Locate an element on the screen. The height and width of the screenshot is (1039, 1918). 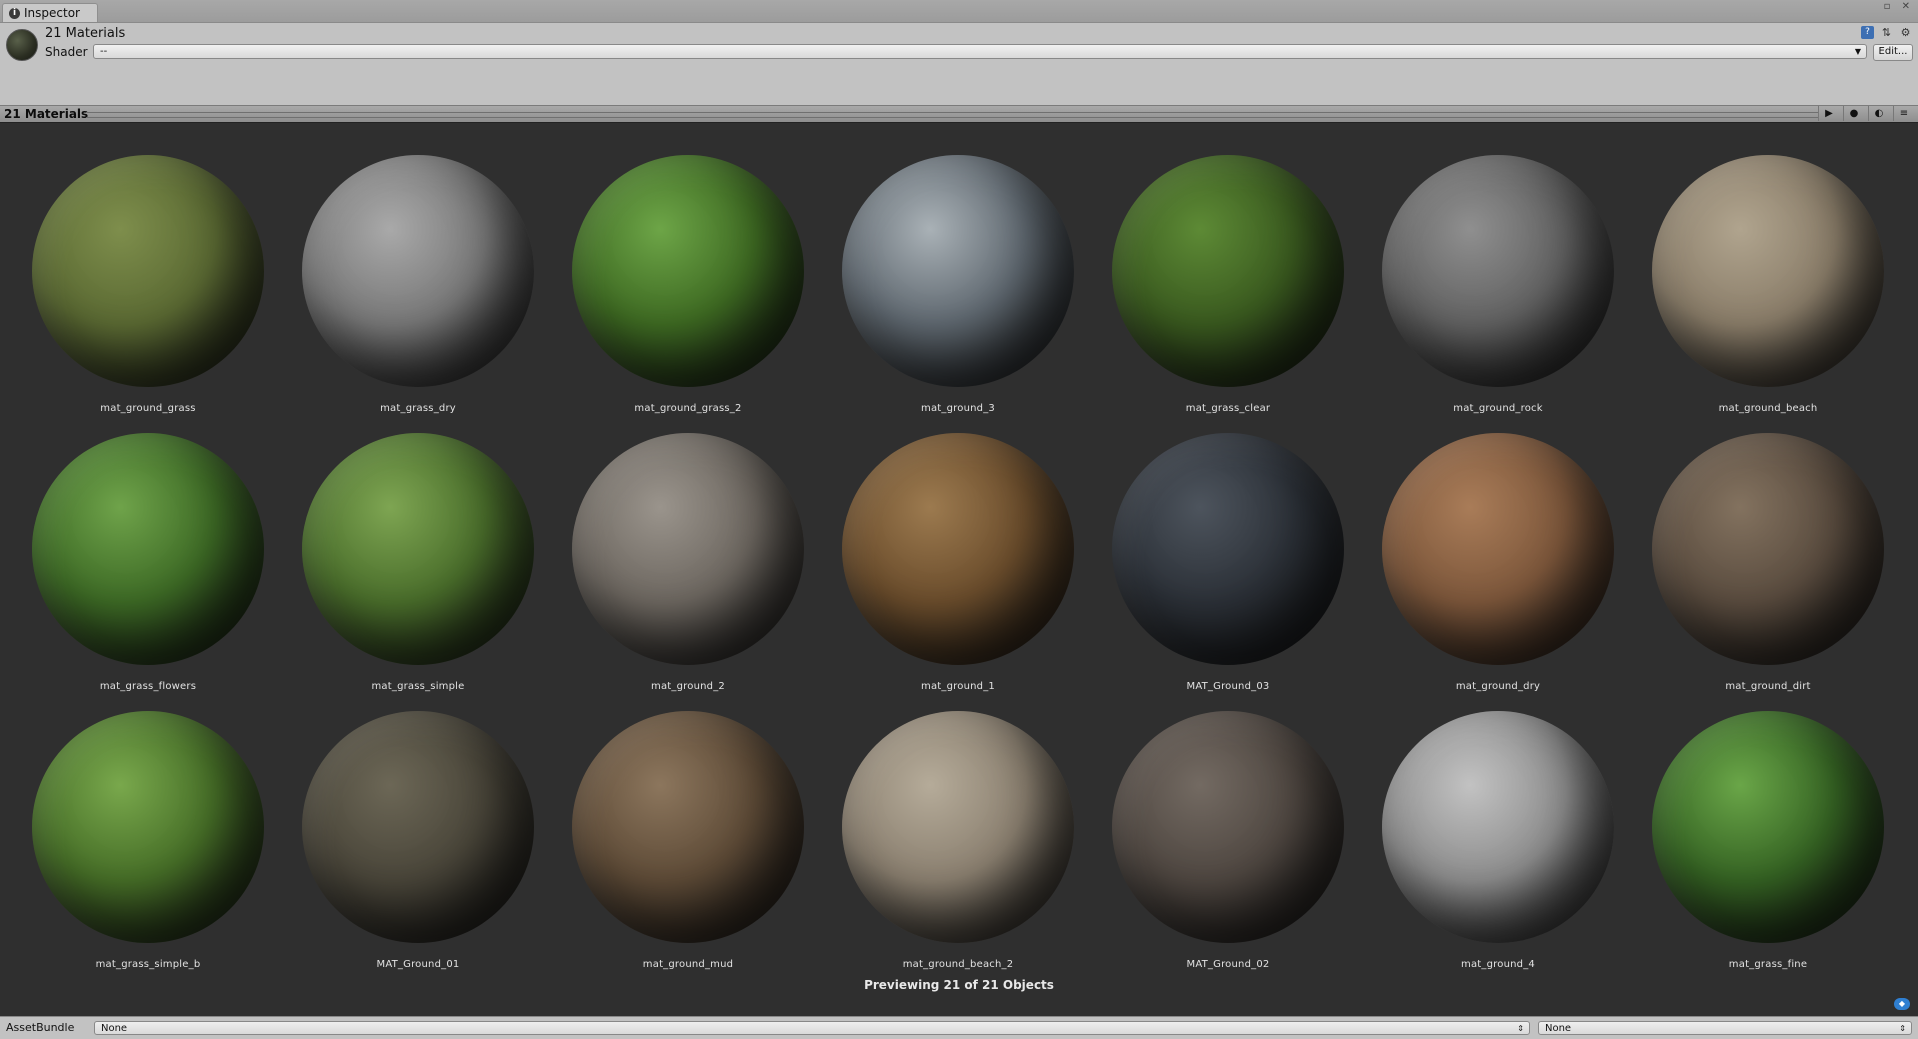
preset-icon: ⇅ is located at coordinates (1886, 32).